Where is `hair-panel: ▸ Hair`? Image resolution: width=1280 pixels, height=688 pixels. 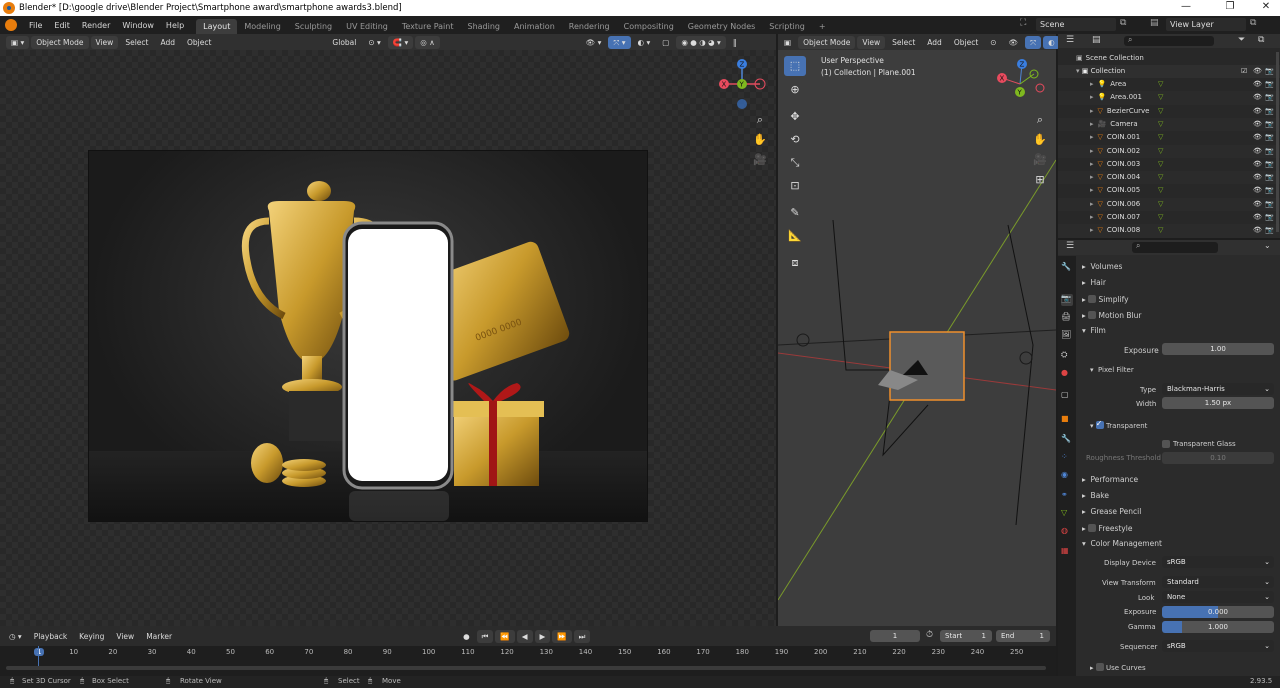 hair-panel: ▸ Hair is located at coordinates (1094, 282).